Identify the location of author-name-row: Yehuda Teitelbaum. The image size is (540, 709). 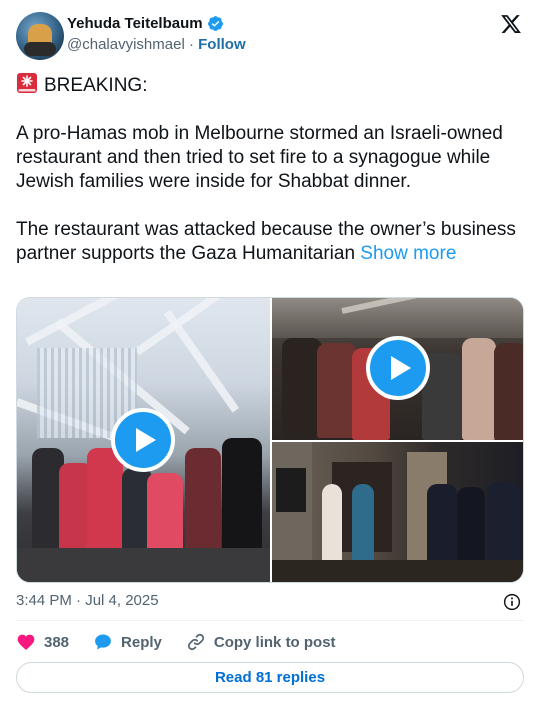
(145, 23).